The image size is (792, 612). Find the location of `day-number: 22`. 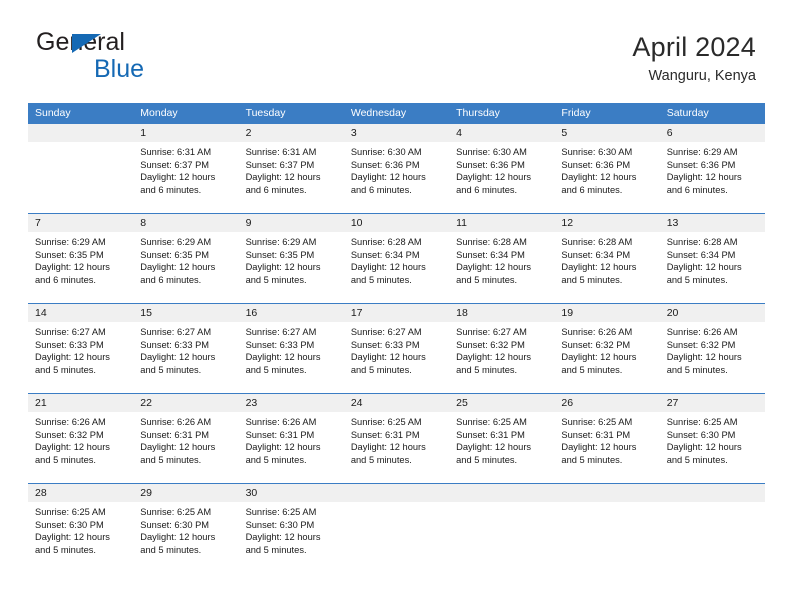

day-number: 22 is located at coordinates (146, 403).